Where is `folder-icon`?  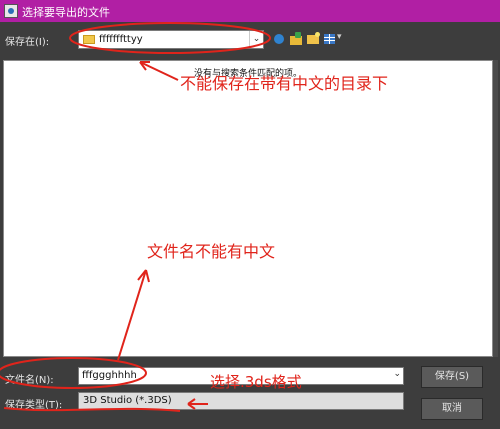
folder-icon is located at coordinates (89, 39).